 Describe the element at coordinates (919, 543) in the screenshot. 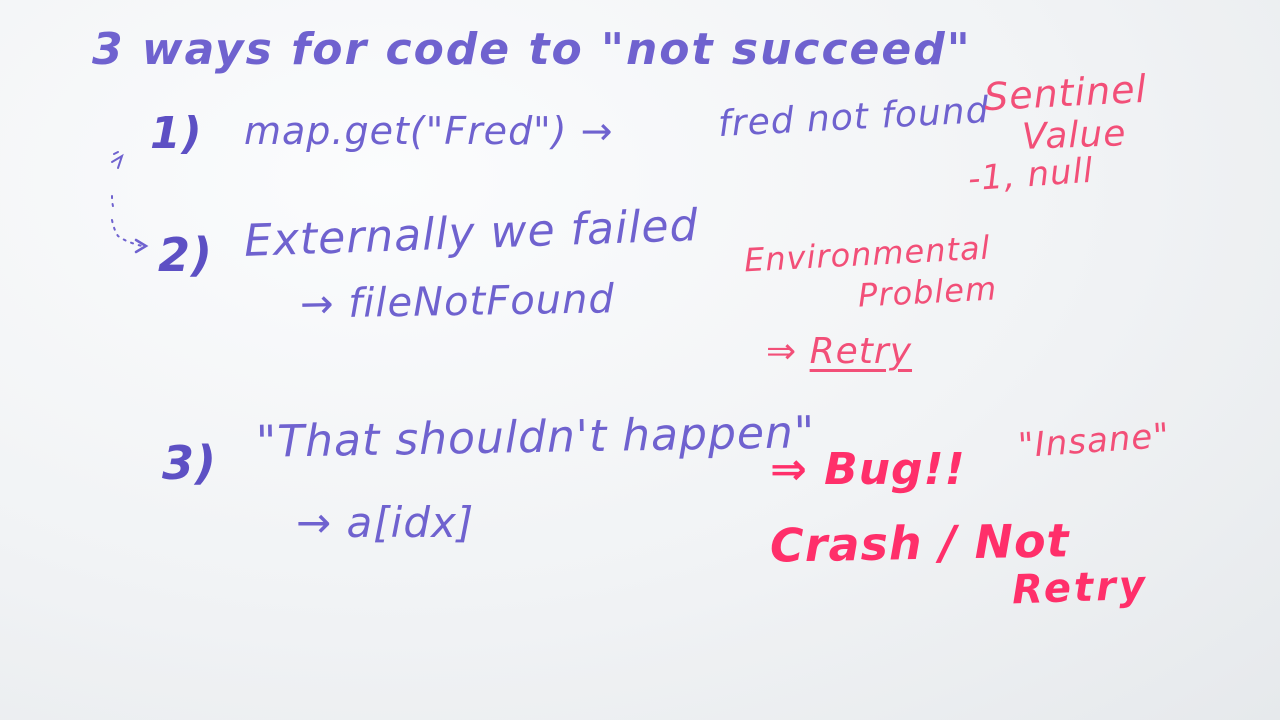

I see `crash-not-label: Crash / Not` at that location.